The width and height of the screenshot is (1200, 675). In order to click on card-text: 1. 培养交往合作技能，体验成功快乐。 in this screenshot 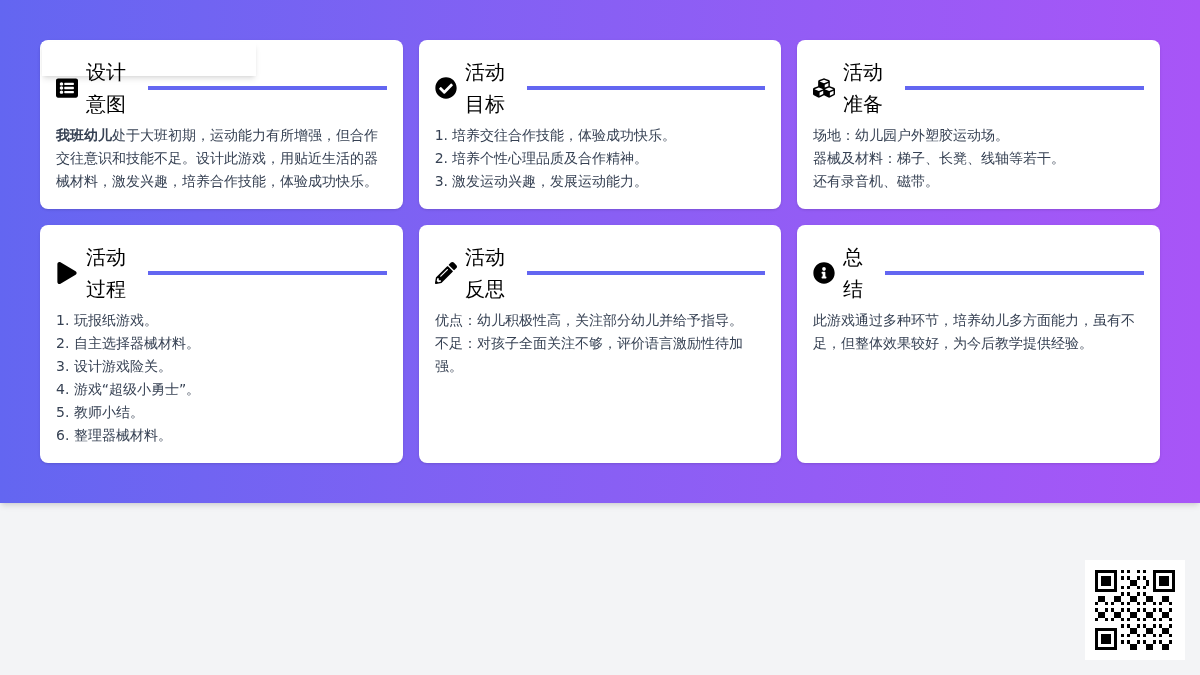, I will do `click(556, 135)`.